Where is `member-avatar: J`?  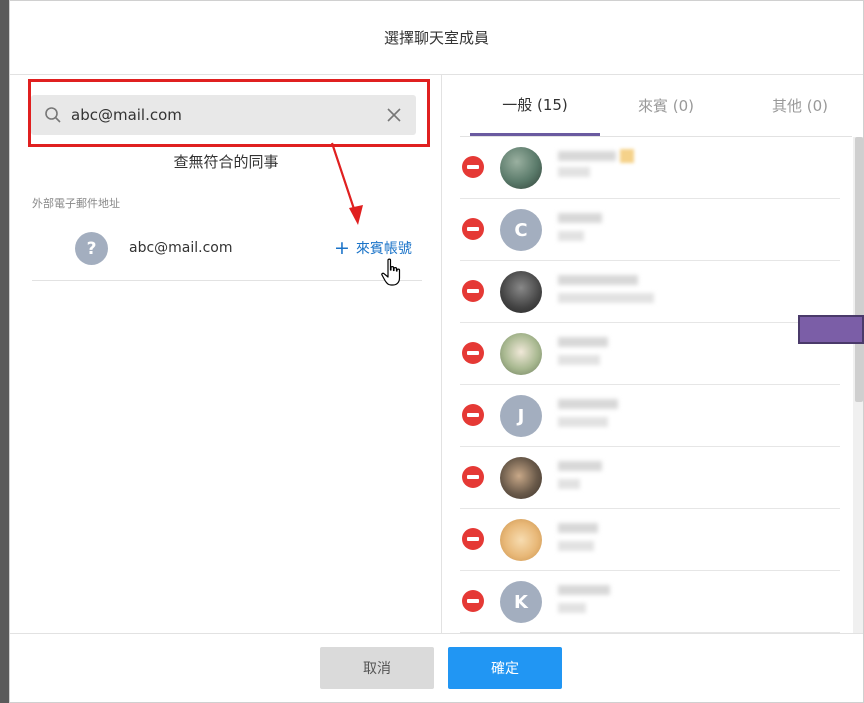 member-avatar: J is located at coordinates (521, 416).